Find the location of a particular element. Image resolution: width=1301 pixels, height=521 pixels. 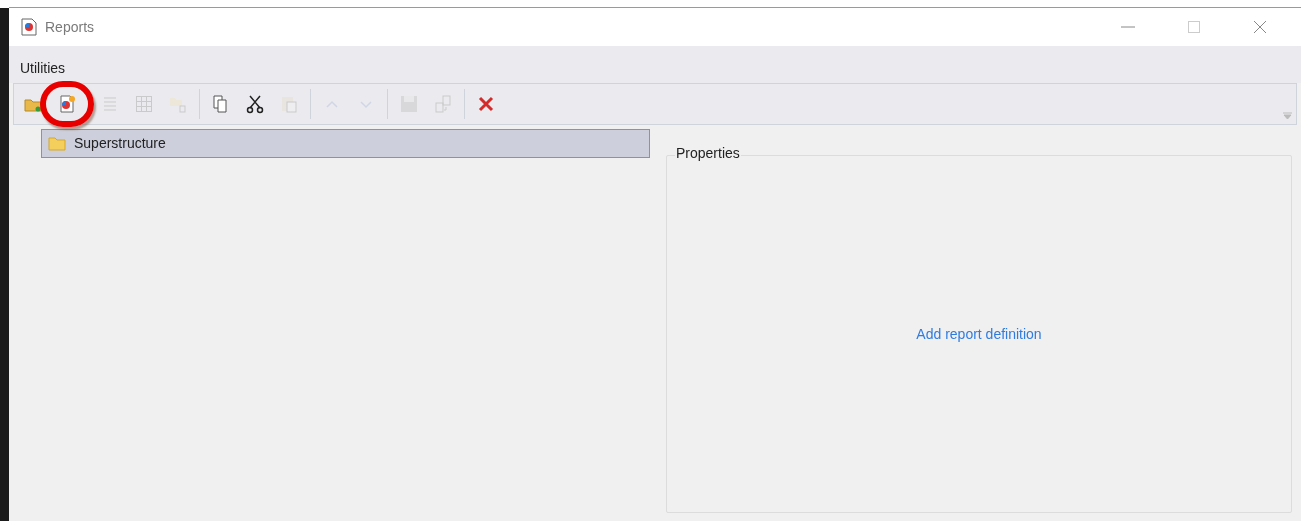

minimize-icon is located at coordinates (1128, 27).